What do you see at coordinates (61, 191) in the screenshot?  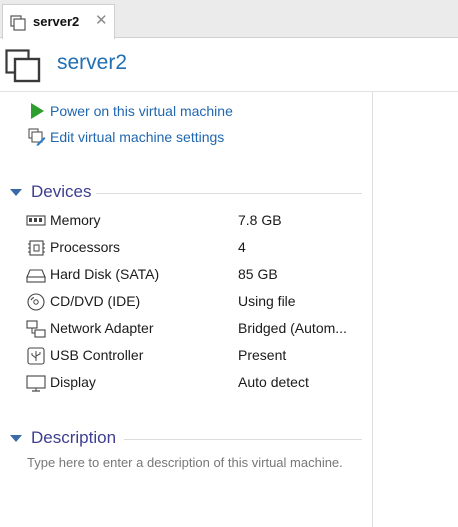 I see `devices-title: Devices` at bounding box center [61, 191].